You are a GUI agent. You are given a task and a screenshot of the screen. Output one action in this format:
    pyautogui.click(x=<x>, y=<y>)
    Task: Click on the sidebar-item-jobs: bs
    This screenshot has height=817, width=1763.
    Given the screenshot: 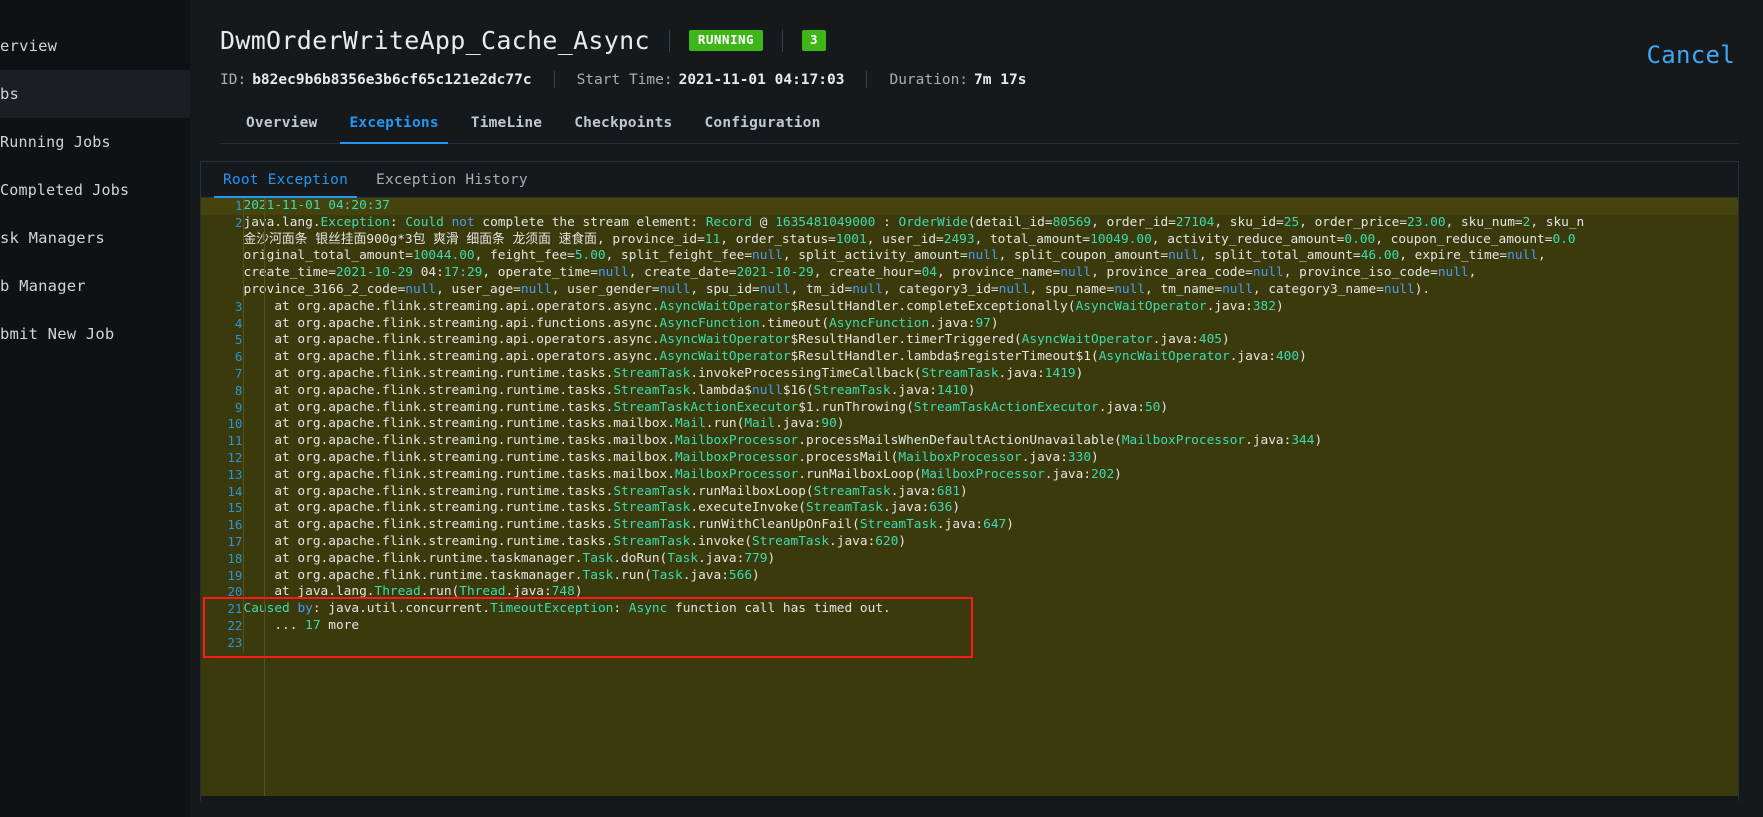 What is the action you would take?
    pyautogui.click(x=95, y=94)
    